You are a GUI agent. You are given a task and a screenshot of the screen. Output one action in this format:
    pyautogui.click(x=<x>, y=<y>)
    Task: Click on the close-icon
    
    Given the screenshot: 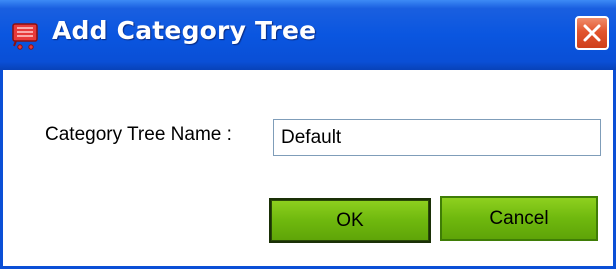 What is the action you would take?
    pyautogui.click(x=592, y=33)
    